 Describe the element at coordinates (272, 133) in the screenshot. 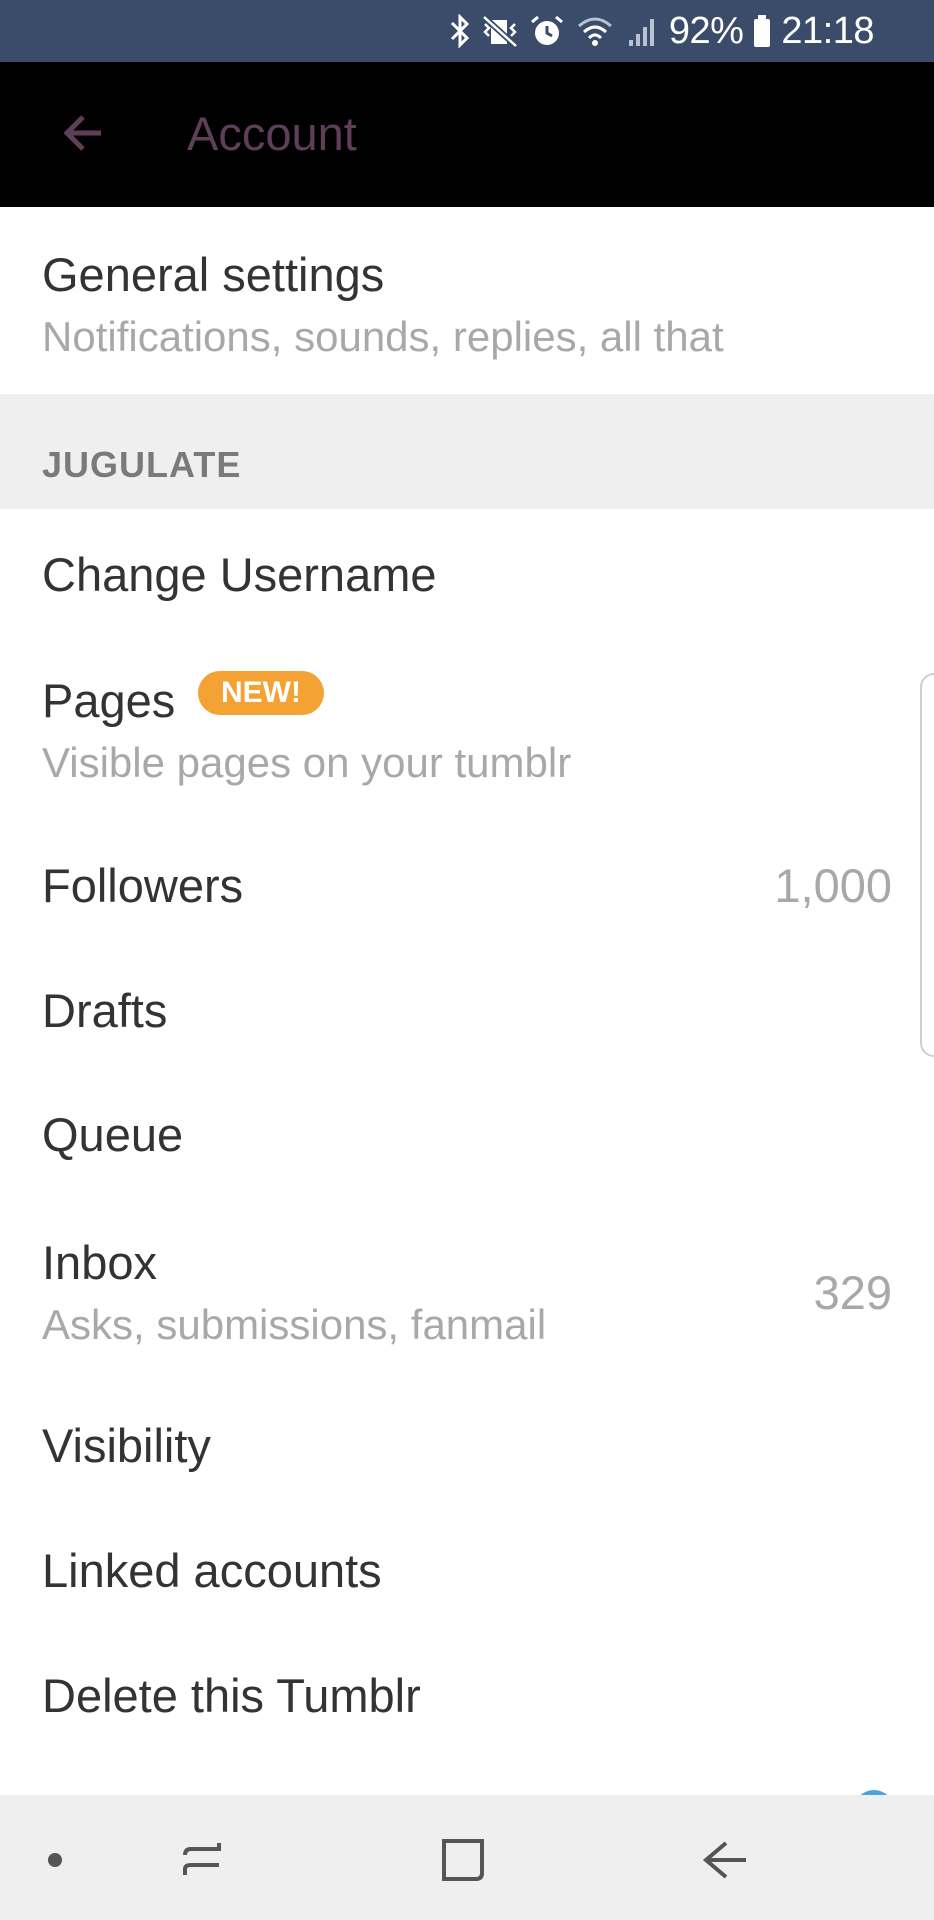

I see `page-title: Account` at that location.